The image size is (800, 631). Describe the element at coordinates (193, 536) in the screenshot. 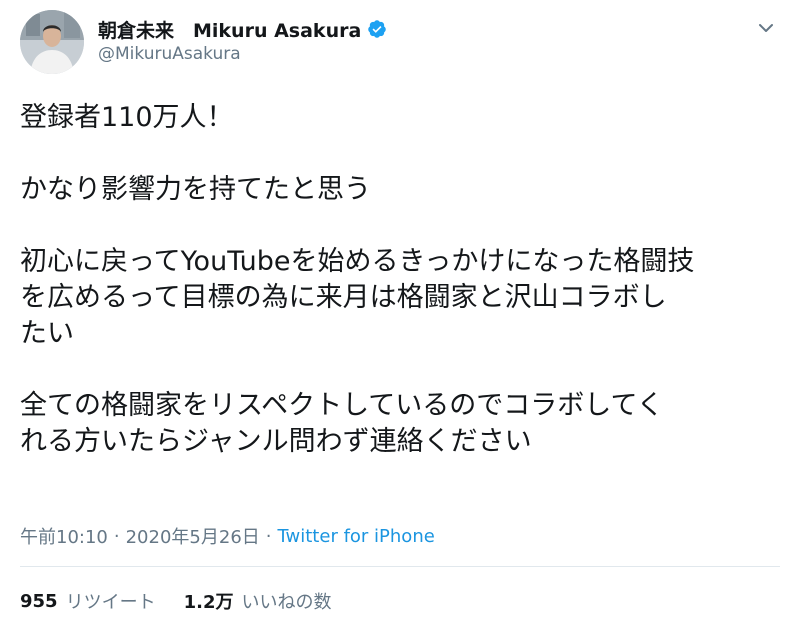

I see `tweet-date: 2020年5月26日` at that location.